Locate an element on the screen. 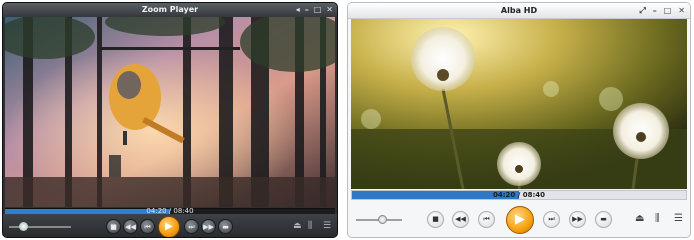 Image resolution: width=694 pixels, height=240 pixels. title-bar: Alba HD ⤢ – □ ✕ is located at coordinates (519, 11).